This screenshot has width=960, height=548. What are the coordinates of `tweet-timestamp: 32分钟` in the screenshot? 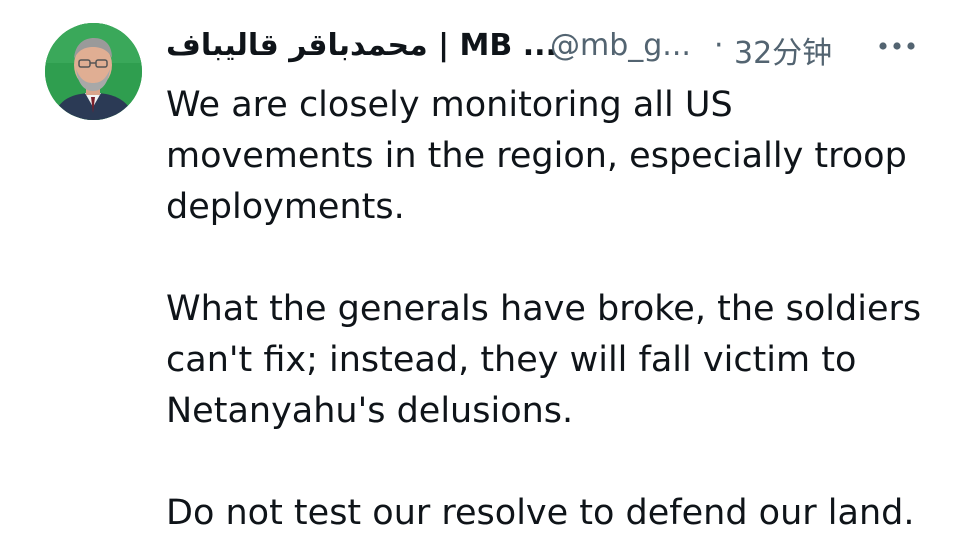 It's located at (783, 50).